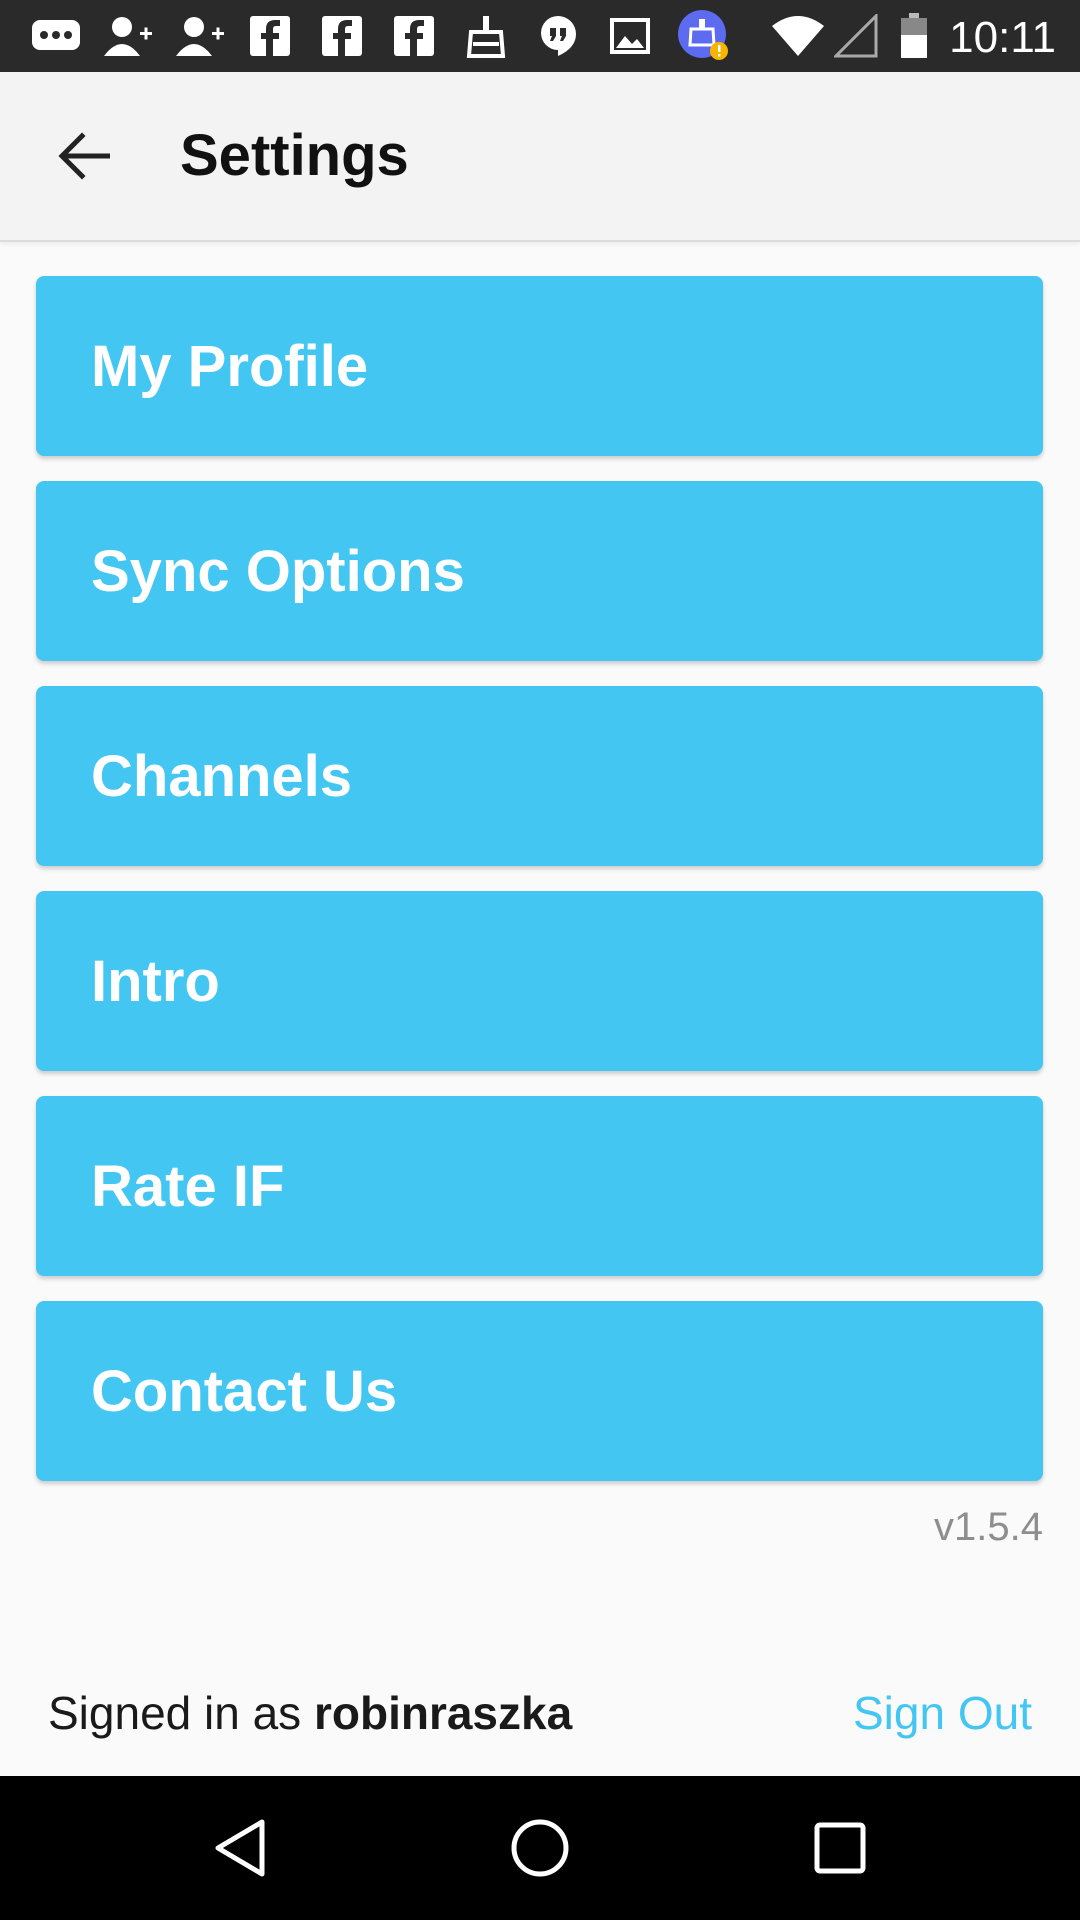  I want to click on back-triangle-icon, so click(240, 1848).